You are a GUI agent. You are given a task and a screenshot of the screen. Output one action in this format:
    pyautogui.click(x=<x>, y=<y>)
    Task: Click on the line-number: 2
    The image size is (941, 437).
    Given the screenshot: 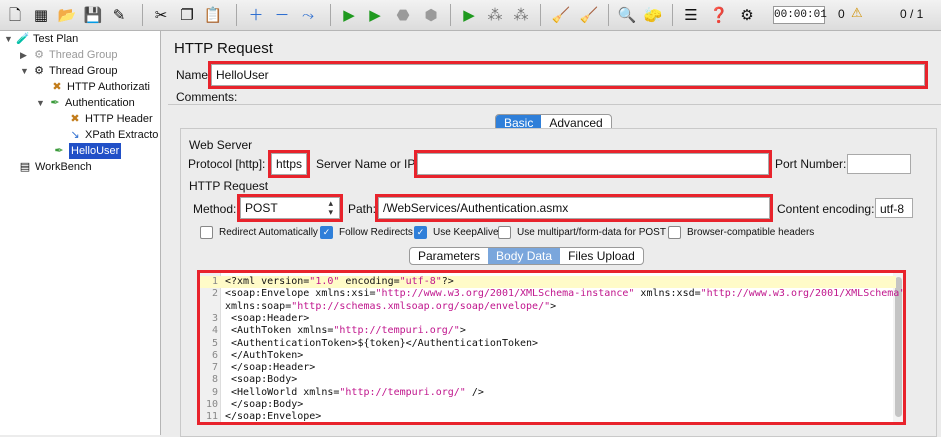 What is the action you would take?
    pyautogui.click(x=214, y=294)
    